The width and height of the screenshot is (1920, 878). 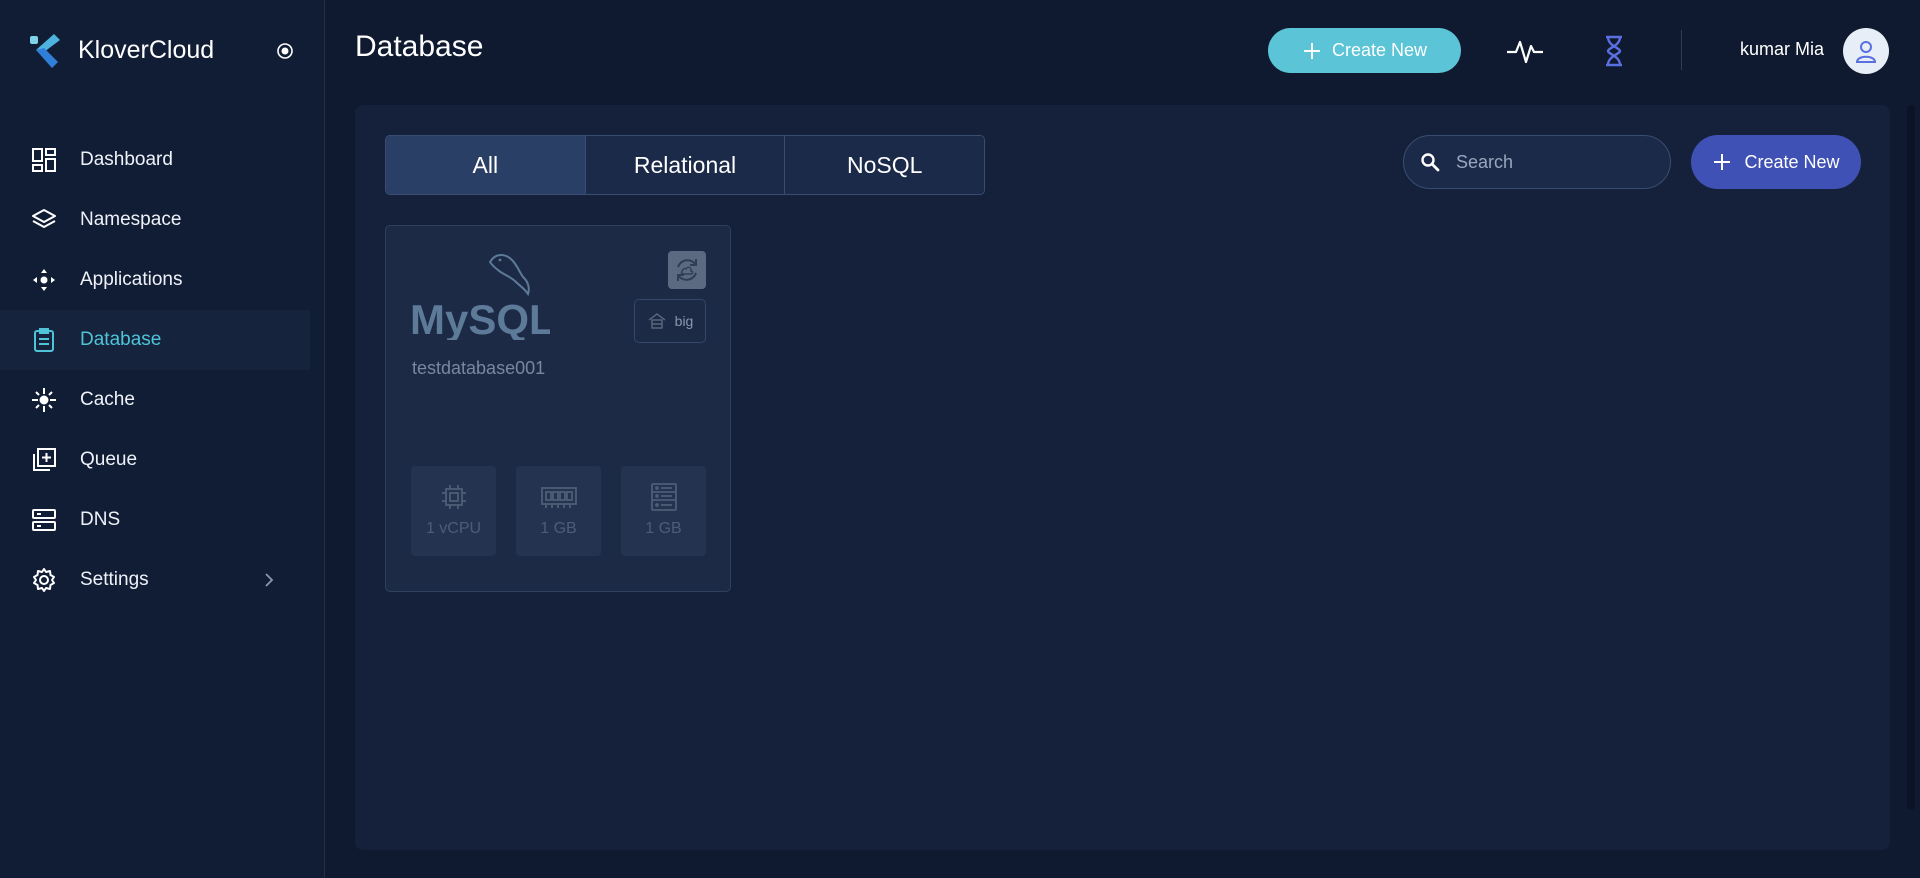 I want to click on user-name: kumar Mia, so click(x=1782, y=49).